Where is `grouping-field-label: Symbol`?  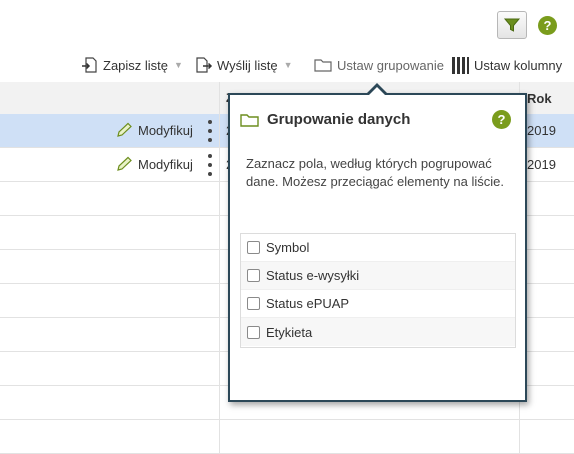
grouping-field-label: Symbol is located at coordinates (288, 247).